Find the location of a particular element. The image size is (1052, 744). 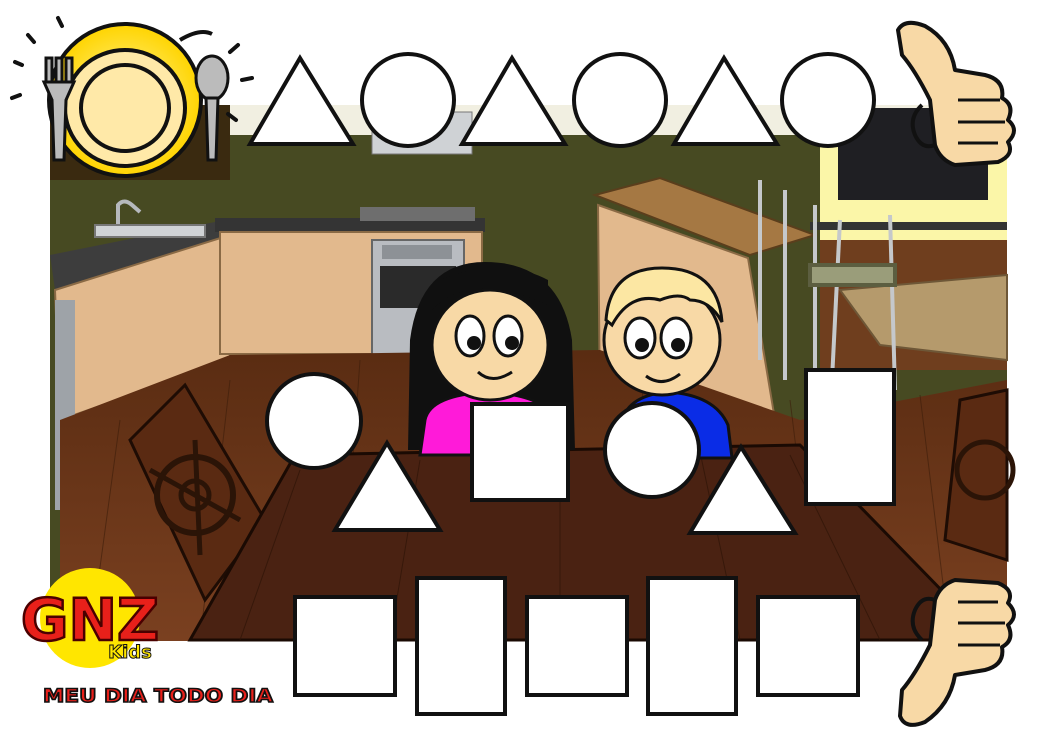

table-slot-6-tall-rectangle is located at coordinates (850, 437).